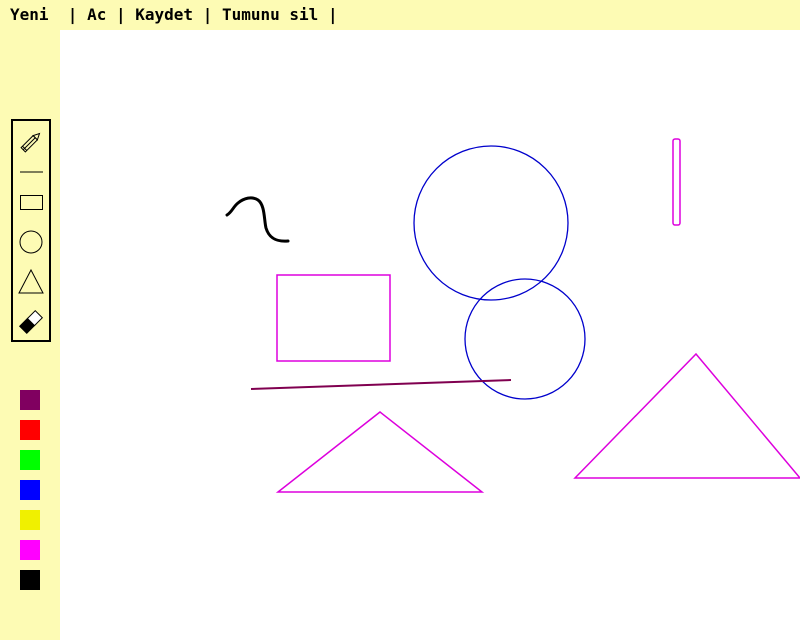 Image resolution: width=800 pixels, height=640 pixels. What do you see at coordinates (30, 580) in the screenshot?
I see `color-swatch-black` at bounding box center [30, 580].